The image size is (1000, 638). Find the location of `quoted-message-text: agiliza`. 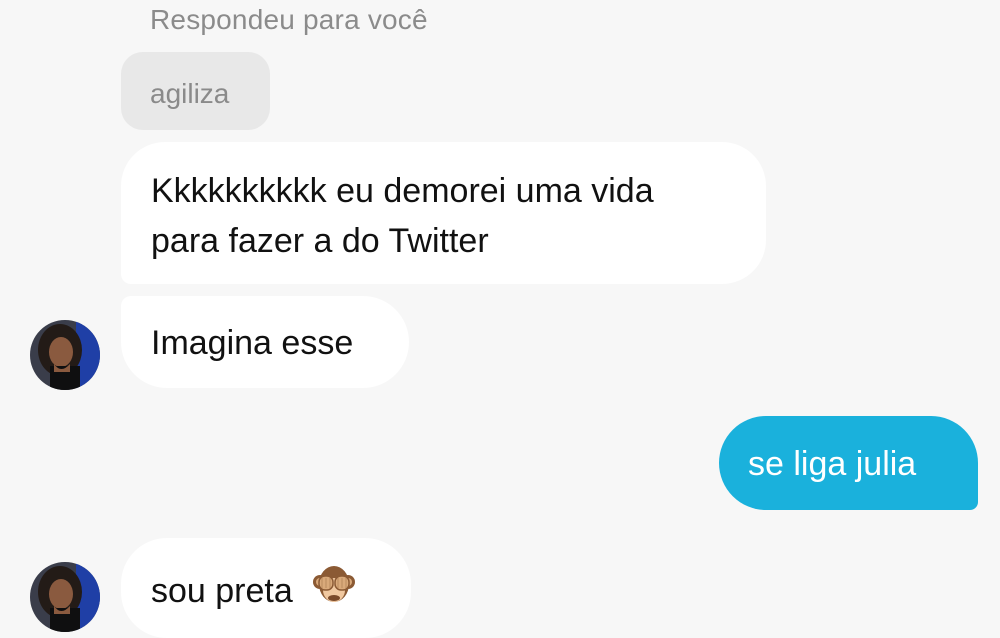

quoted-message-text: agiliza is located at coordinates (190, 93).